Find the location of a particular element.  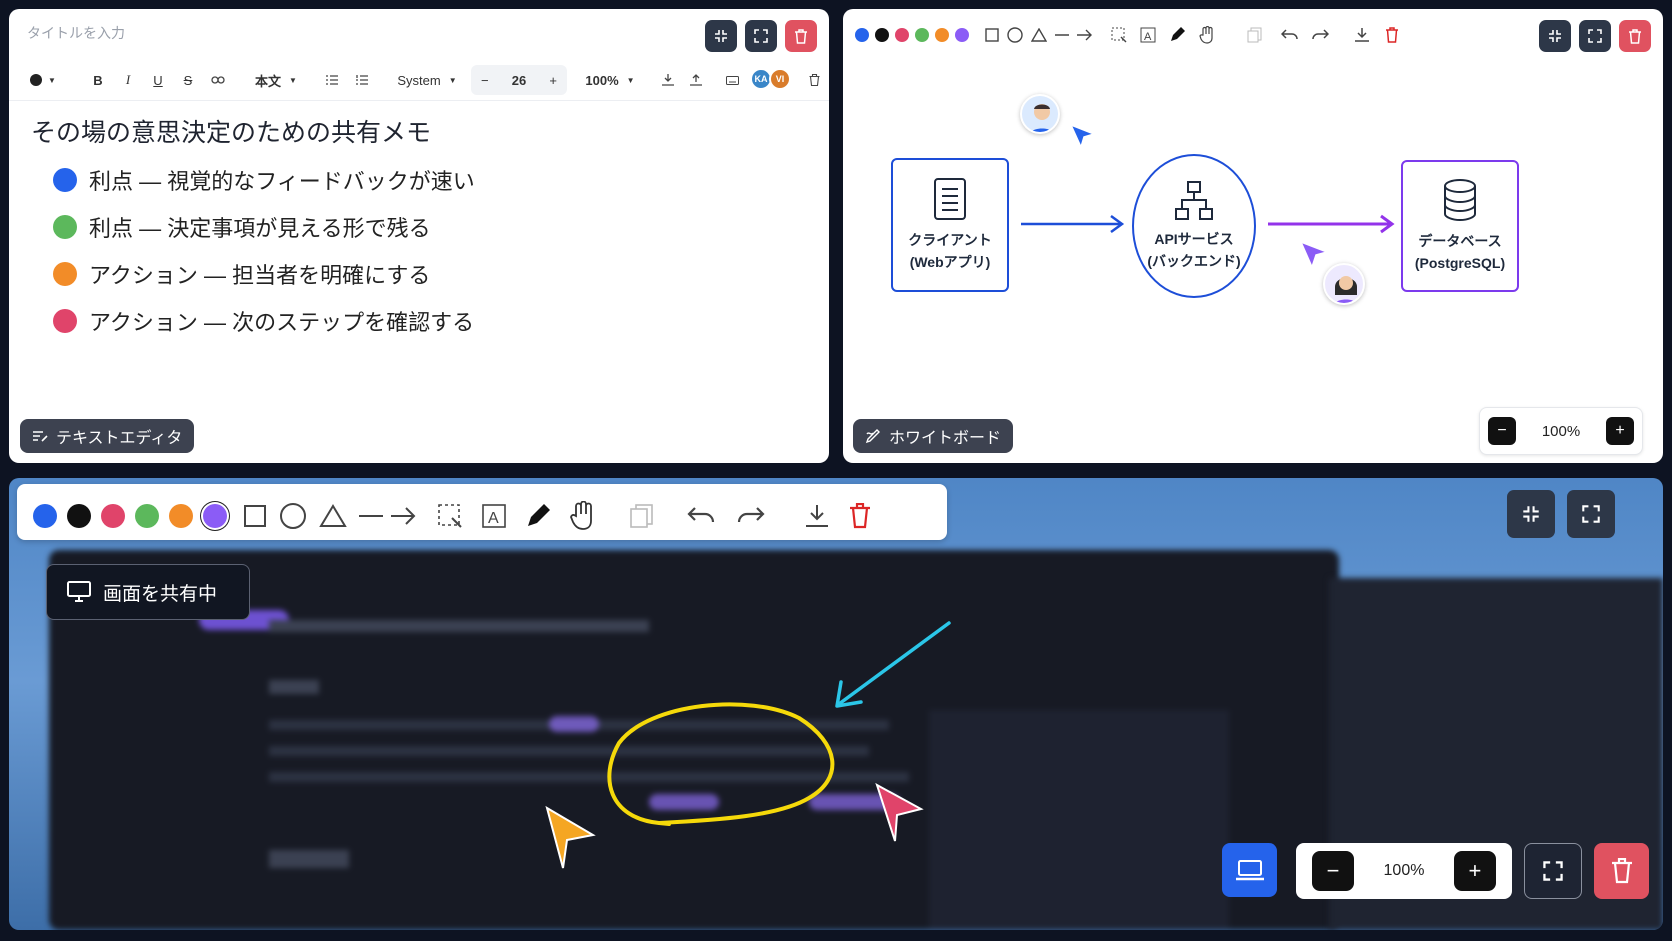

list-item: 利点 — 決定事項が見える形で残る is located at coordinates (242, 227).